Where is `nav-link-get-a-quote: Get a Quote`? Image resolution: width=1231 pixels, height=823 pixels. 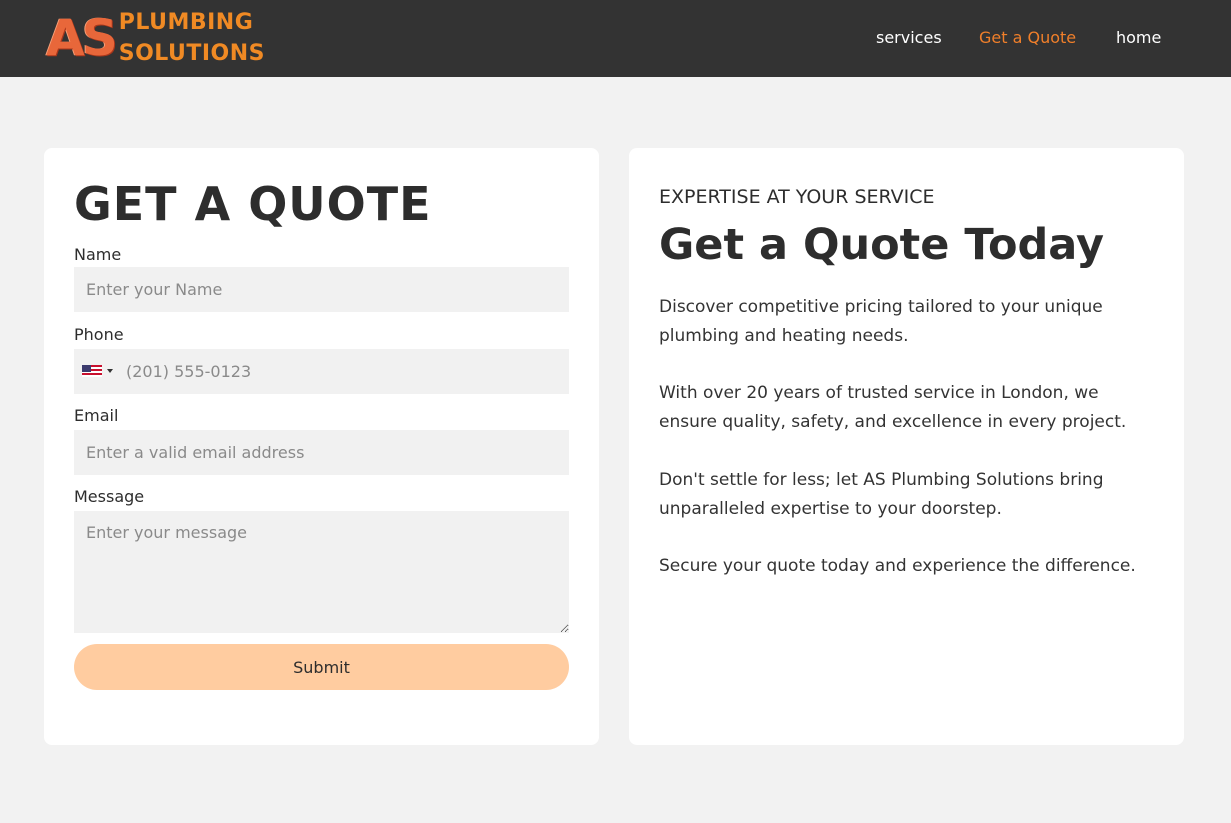 nav-link-get-a-quote: Get a Quote is located at coordinates (1027, 38).